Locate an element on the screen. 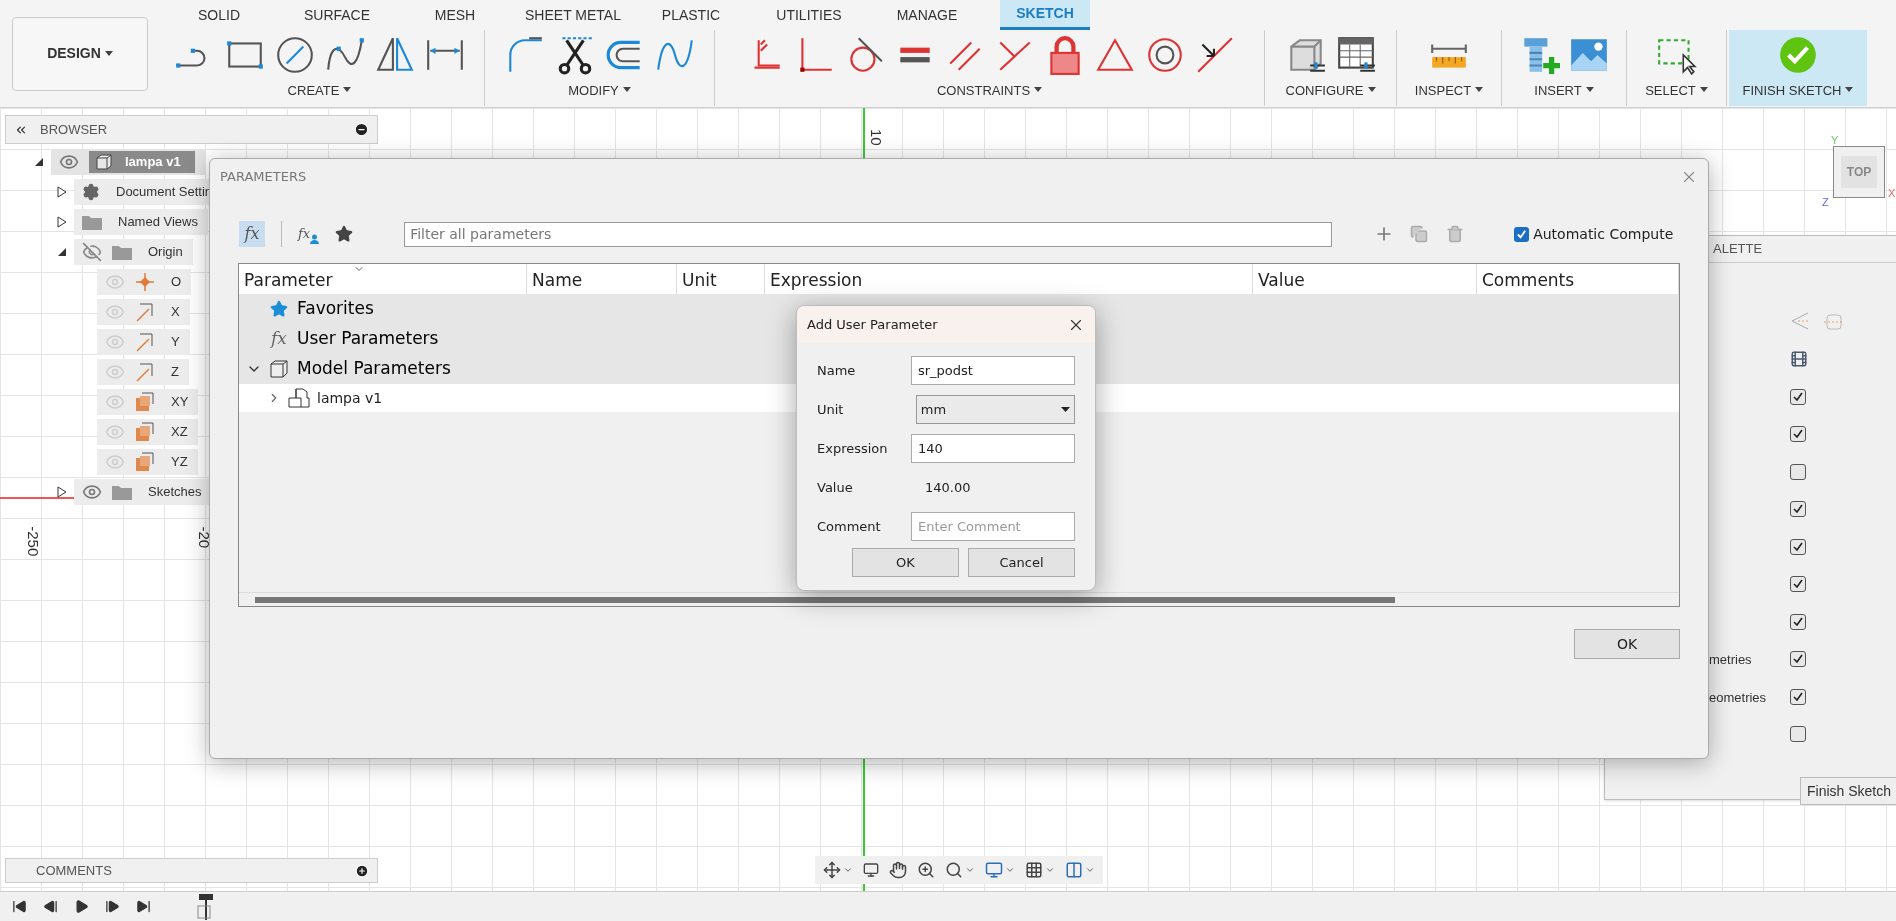 The image size is (1896, 921). node-label: XZ is located at coordinates (179, 432).